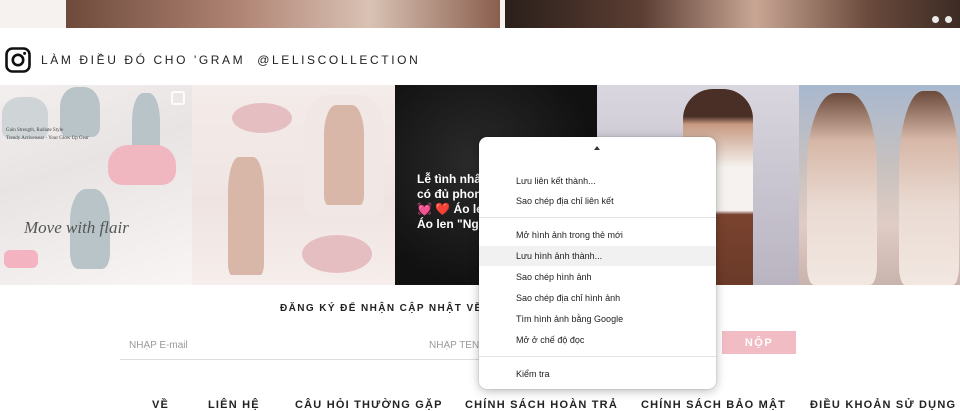  What do you see at coordinates (942, 19) in the screenshot?
I see `carousel-dots` at bounding box center [942, 19].